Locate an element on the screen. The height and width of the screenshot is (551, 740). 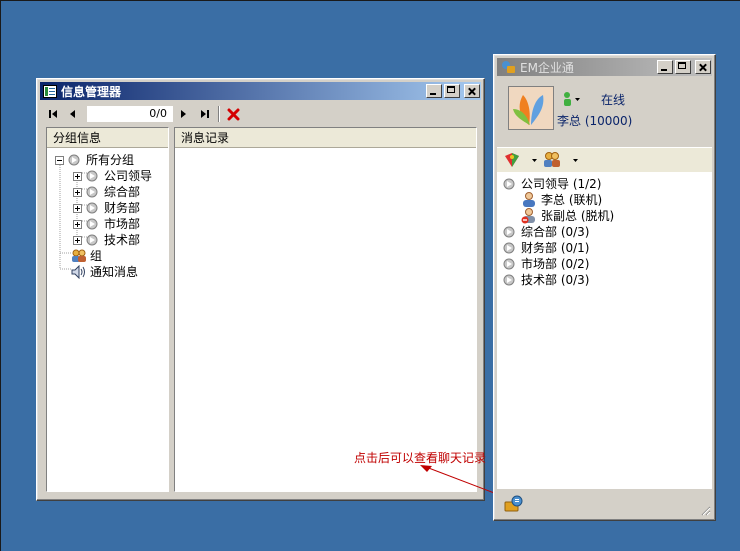
tree-node-group-chat: 组 is located at coordinates (86, 256).